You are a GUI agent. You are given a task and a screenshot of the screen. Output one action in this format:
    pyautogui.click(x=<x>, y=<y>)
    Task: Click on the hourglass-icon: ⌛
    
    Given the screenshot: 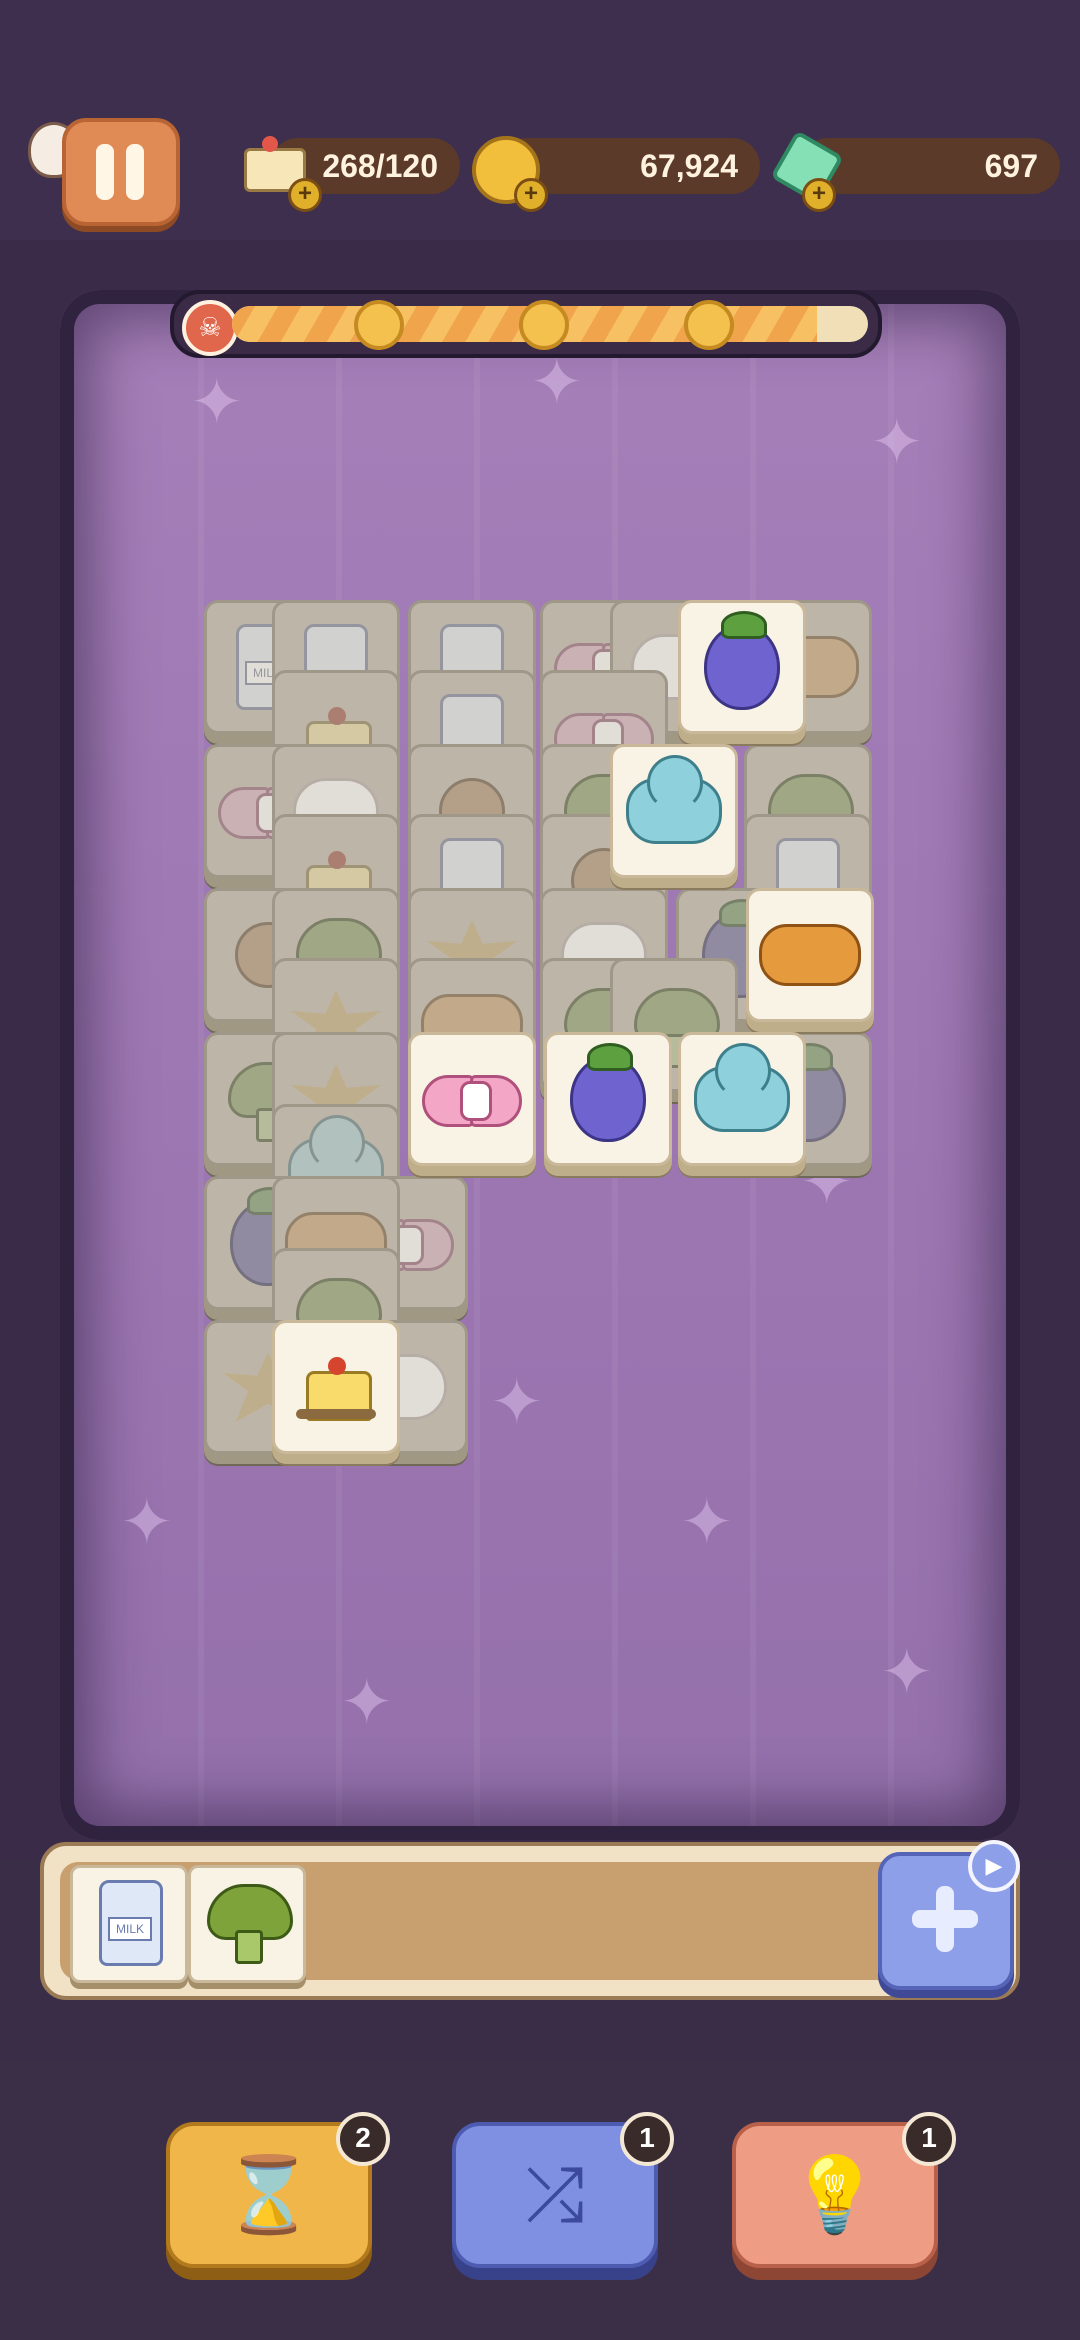 What is the action you would take?
    pyautogui.click(x=269, y=2194)
    